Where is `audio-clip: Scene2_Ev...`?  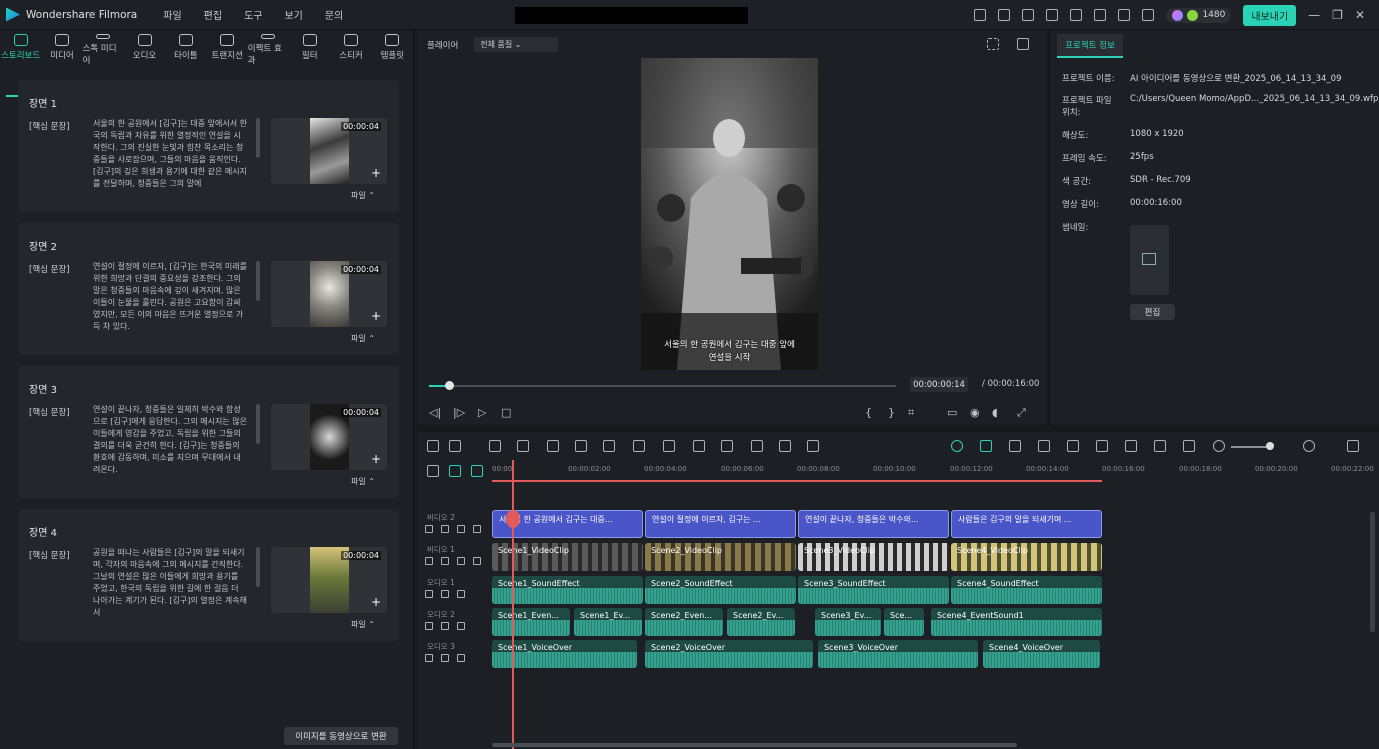 audio-clip: Scene2_Ev... is located at coordinates (761, 622).